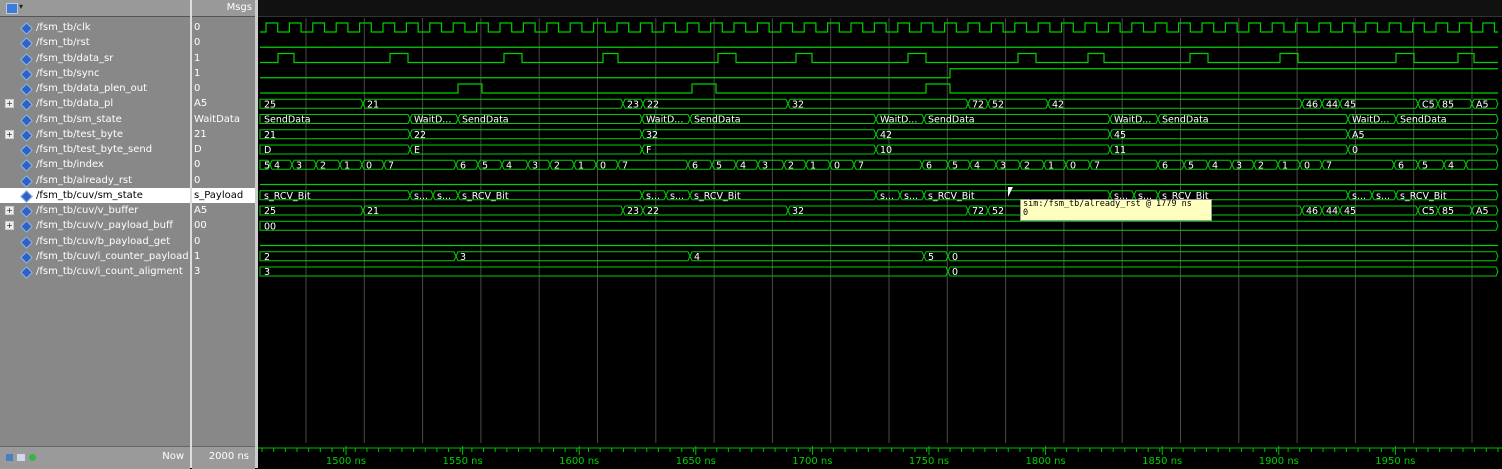 The image size is (1502, 469). I want to click on signal-row: /fsm_tb/rst, so click(95, 43).